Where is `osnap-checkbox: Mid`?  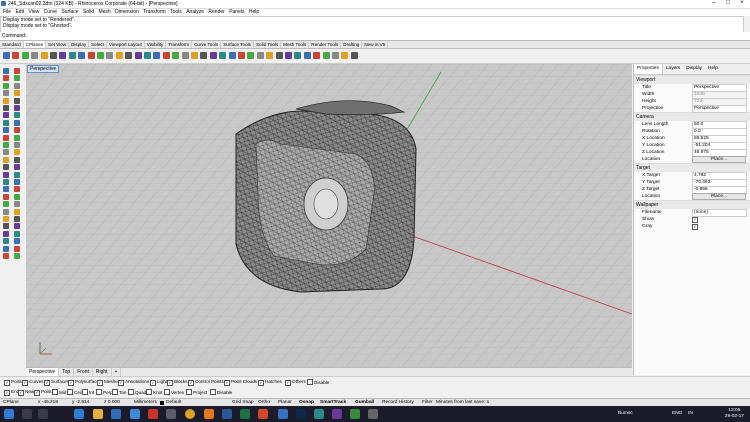 osnap-checkbox: Mid is located at coordinates (59, 392).